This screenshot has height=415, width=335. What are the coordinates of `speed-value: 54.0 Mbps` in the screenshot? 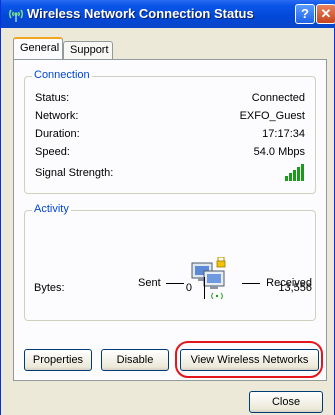 It's located at (279, 152).